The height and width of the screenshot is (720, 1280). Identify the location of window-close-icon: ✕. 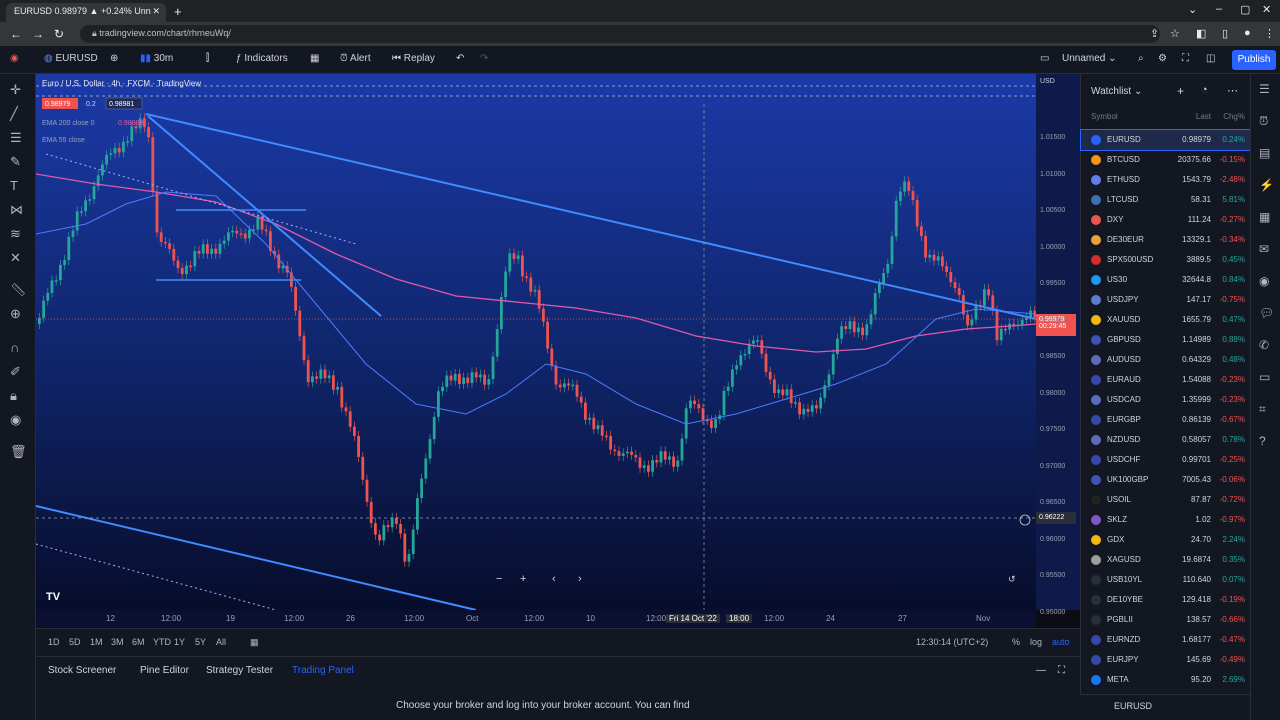
(1266, 9).